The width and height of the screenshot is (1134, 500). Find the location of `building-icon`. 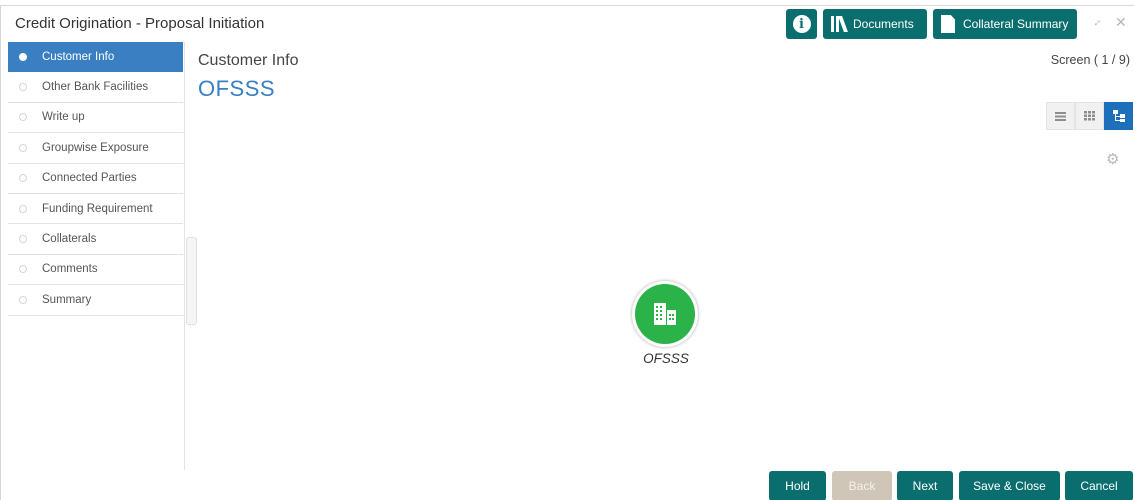

building-icon is located at coordinates (665, 314).